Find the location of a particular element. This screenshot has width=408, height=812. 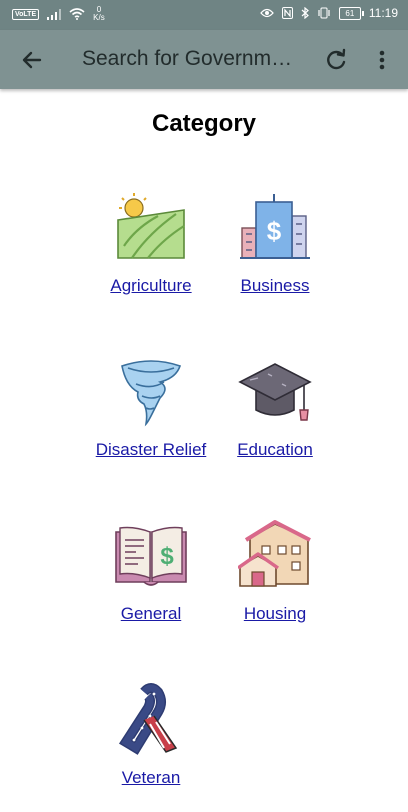

bluetooth-icon is located at coordinates (305, 13).